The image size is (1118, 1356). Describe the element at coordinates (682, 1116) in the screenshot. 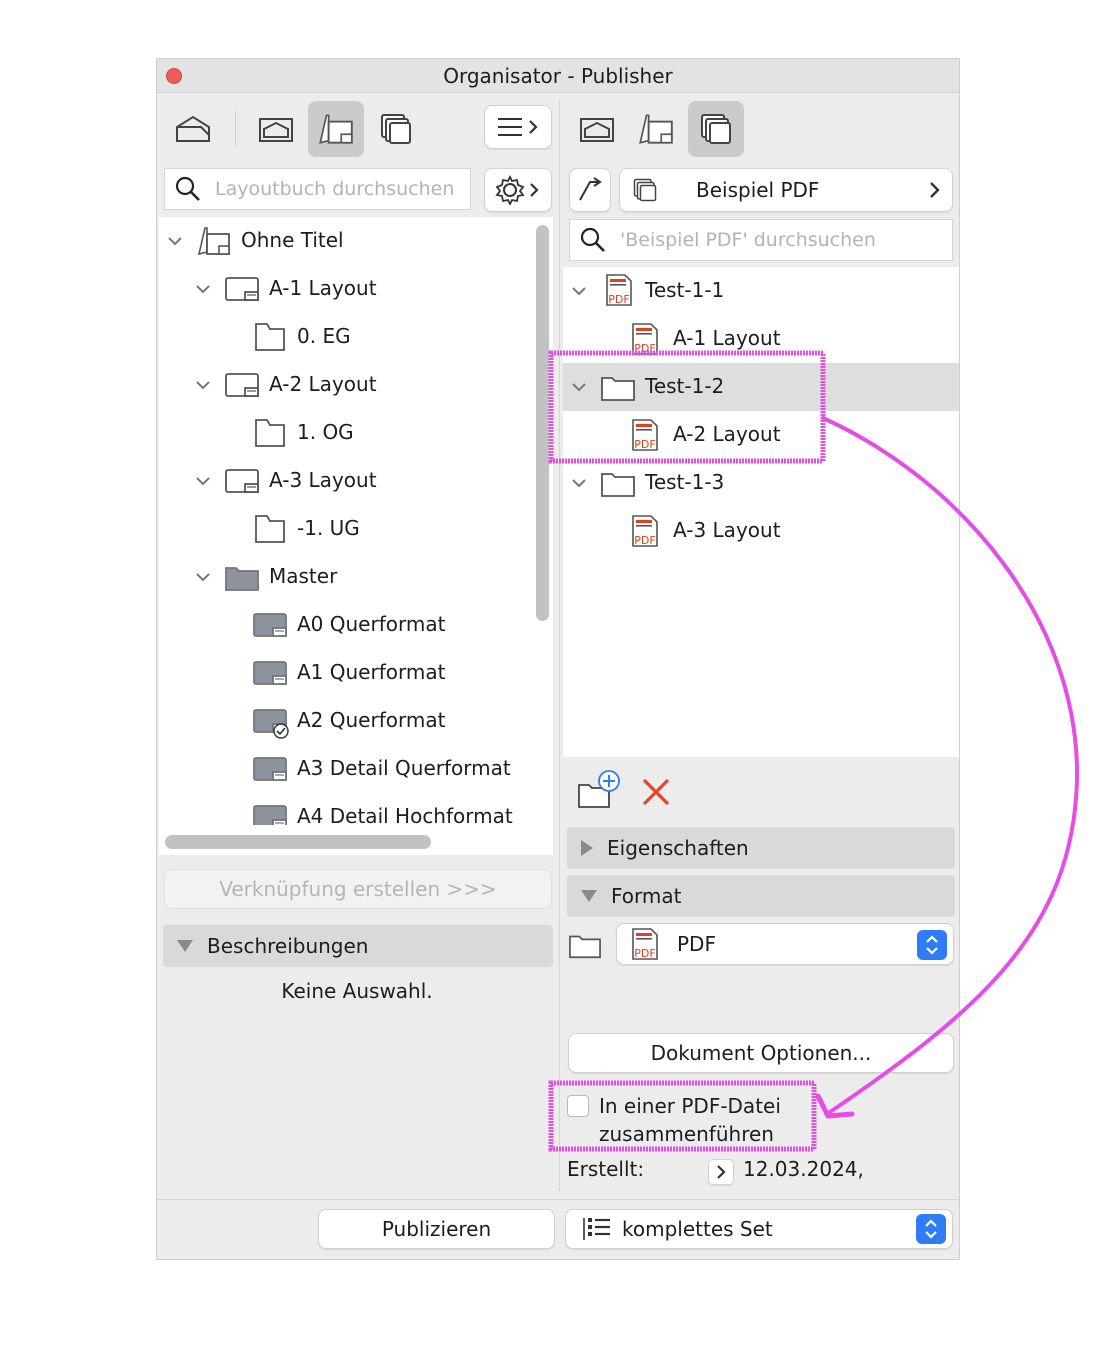

I see `highlight-box-merge-pdf` at that location.